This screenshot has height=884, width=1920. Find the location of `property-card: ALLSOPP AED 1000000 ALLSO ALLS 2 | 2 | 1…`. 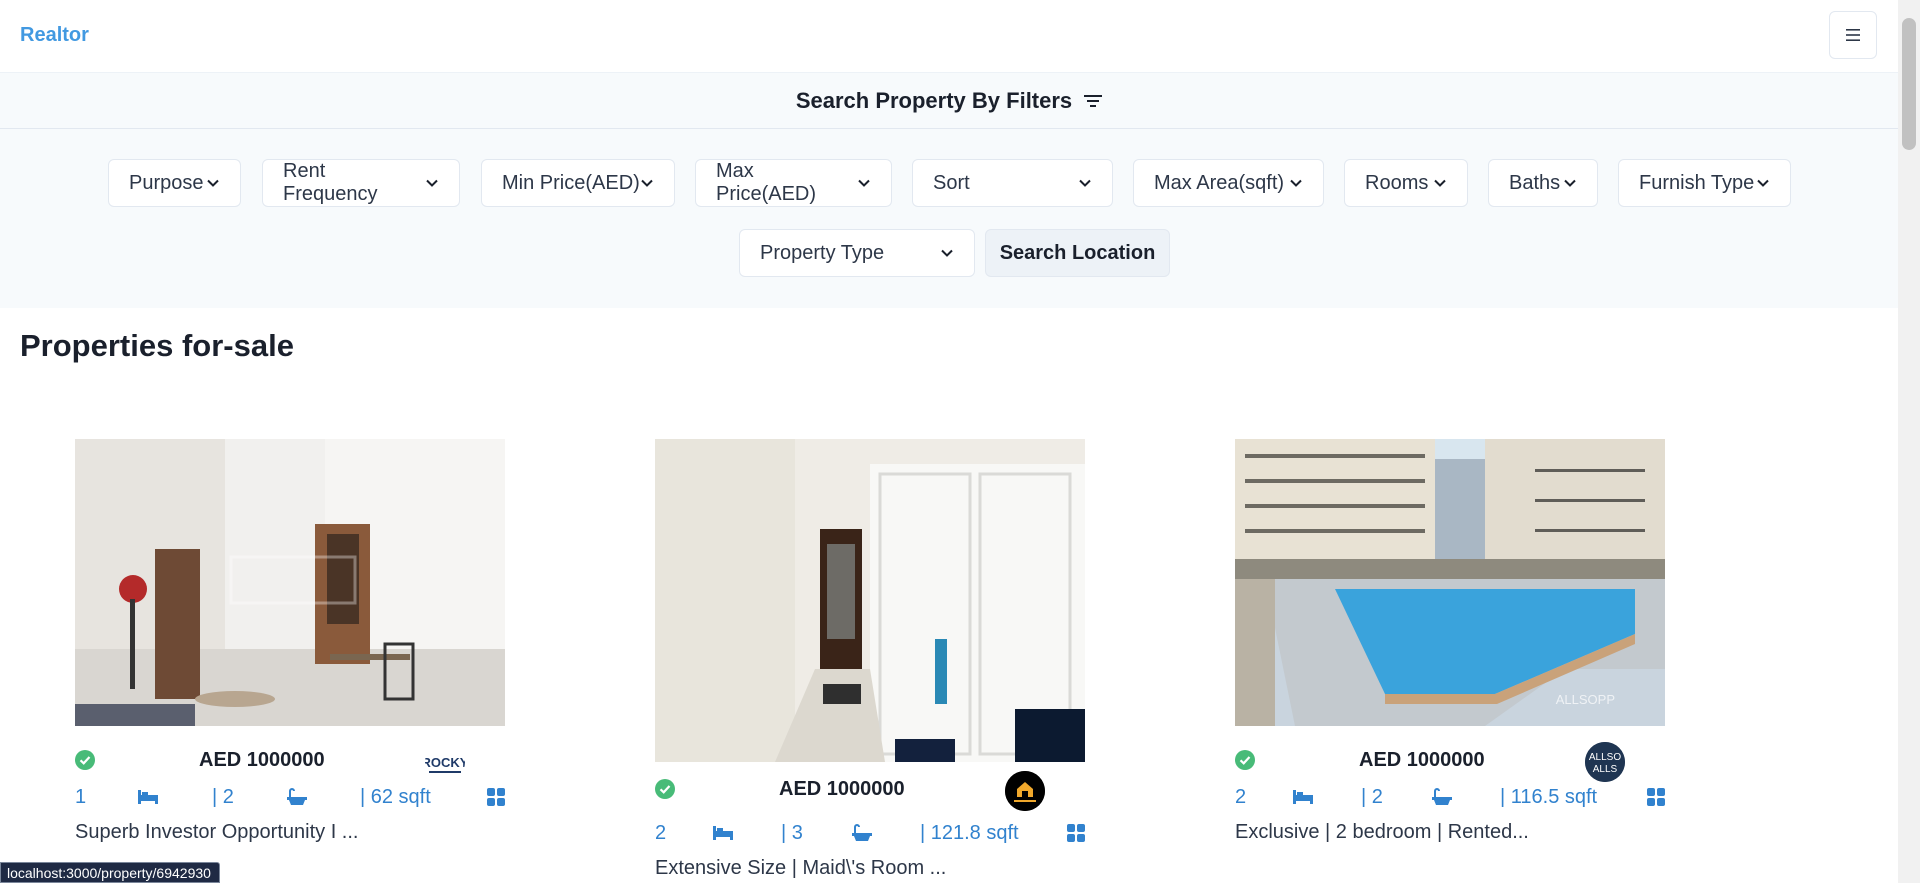

property-card: ALLSOPP AED 1000000 ALLSO ALLS 2 | 2 | 1… is located at coordinates (1450, 644).